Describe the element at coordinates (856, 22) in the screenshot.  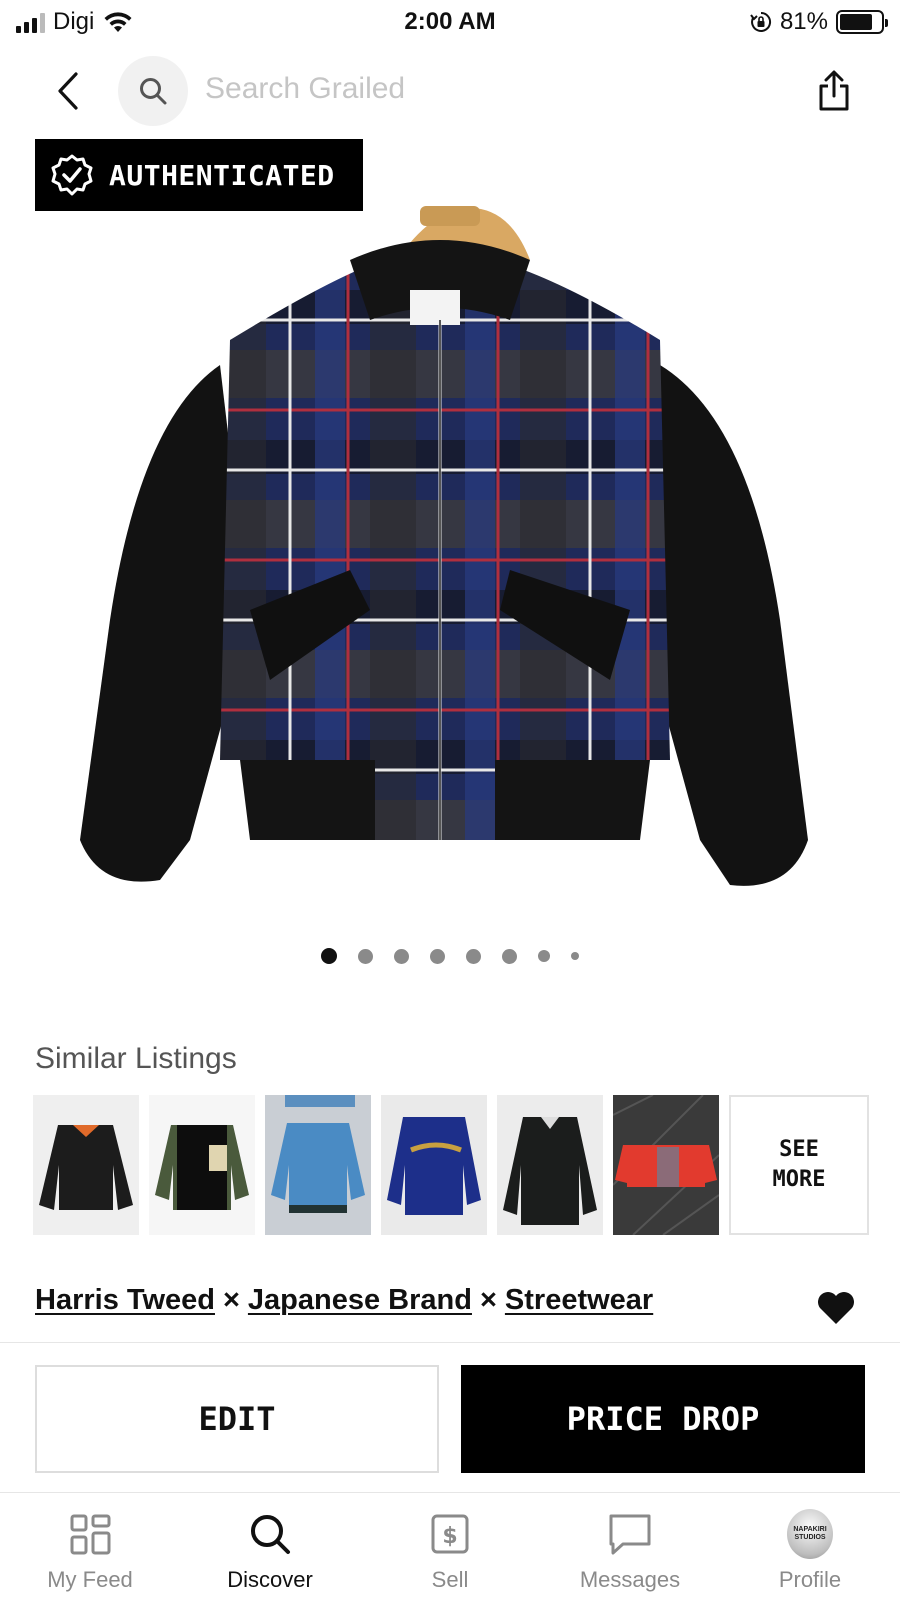
I see `battery-fill` at that location.